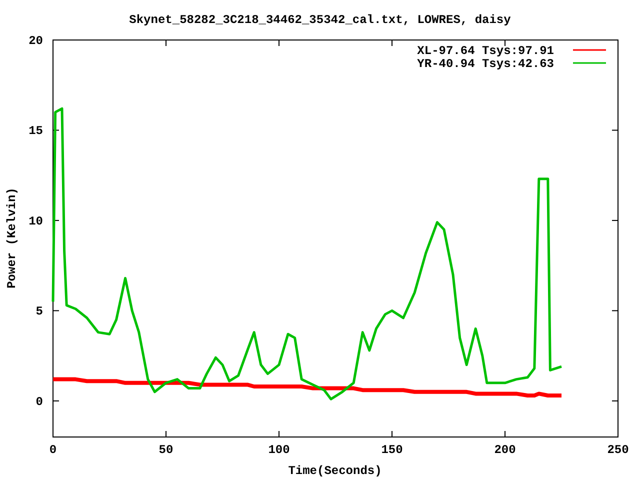 Image resolution: width=640 pixels, height=480 pixels. I want to click on x-tick-label: 200, so click(505, 450).